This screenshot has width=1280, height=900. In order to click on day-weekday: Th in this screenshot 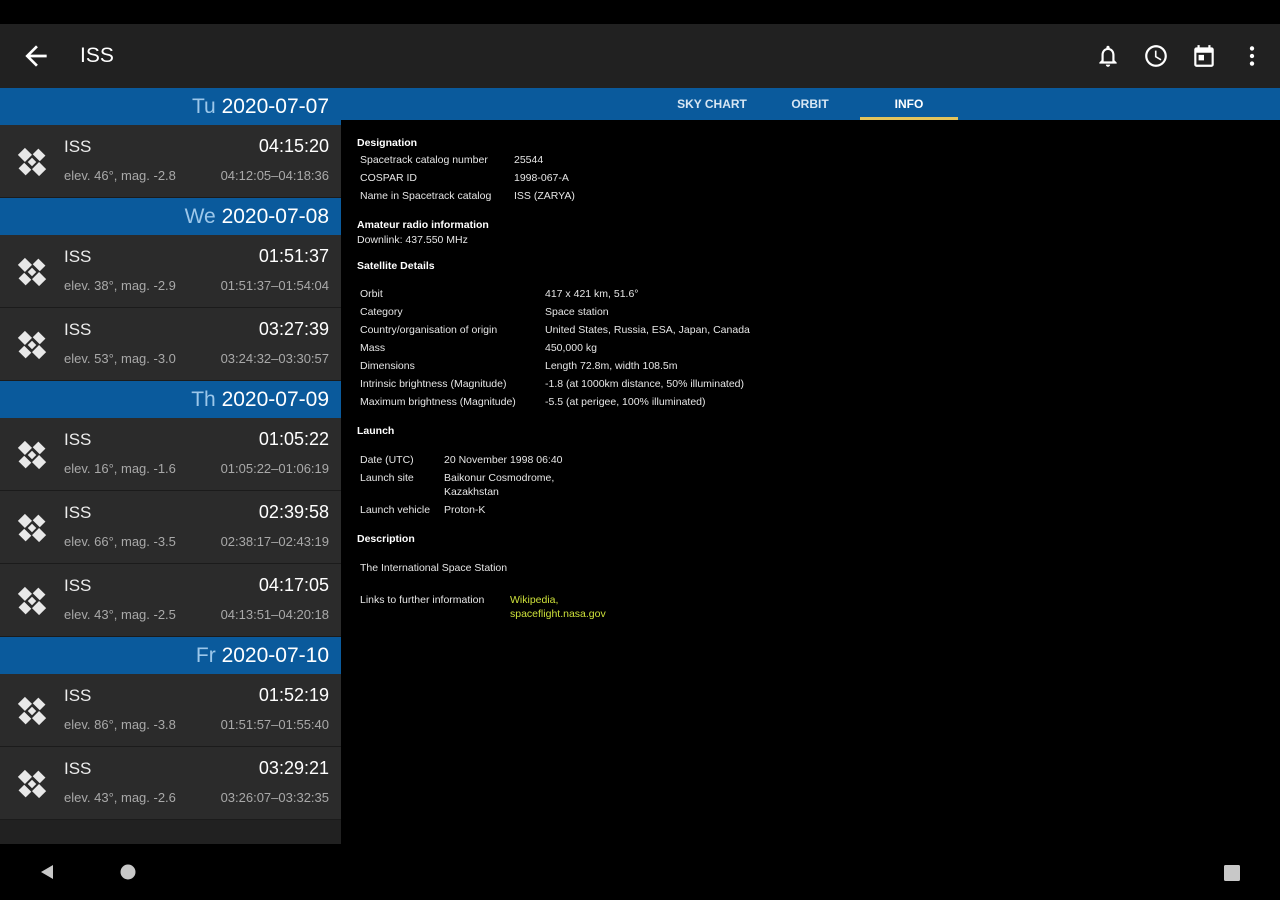, I will do `click(203, 399)`.